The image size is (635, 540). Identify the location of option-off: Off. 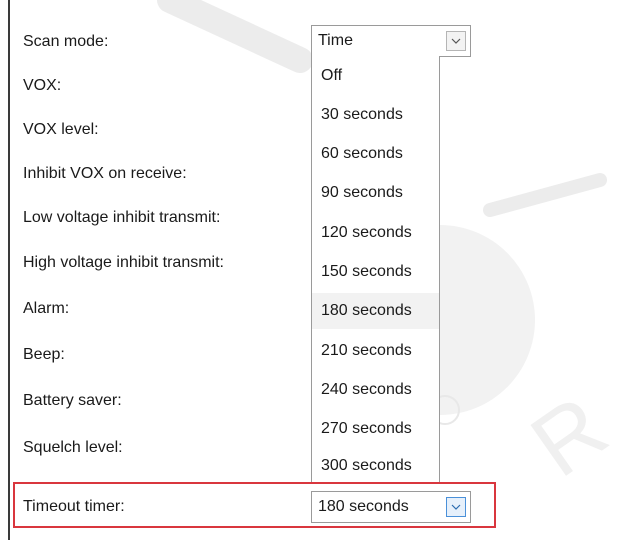
(375, 76).